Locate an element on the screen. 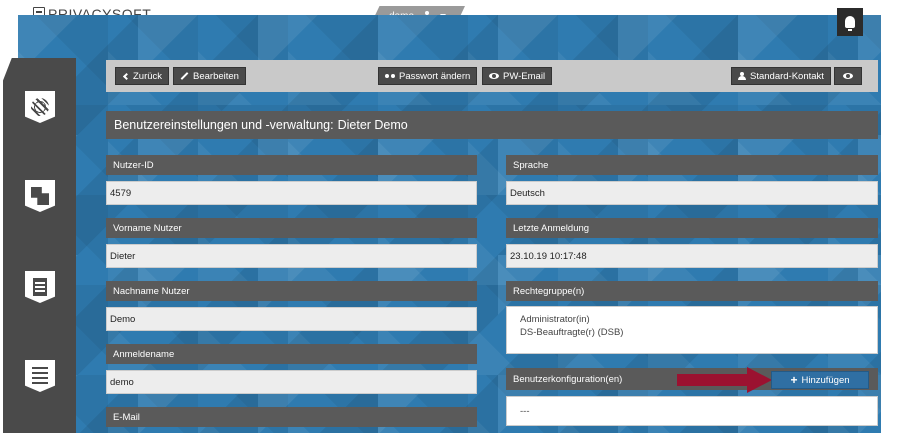 The height and width of the screenshot is (433, 898). standard-contact-button: Standard-Kontakt is located at coordinates (781, 76).